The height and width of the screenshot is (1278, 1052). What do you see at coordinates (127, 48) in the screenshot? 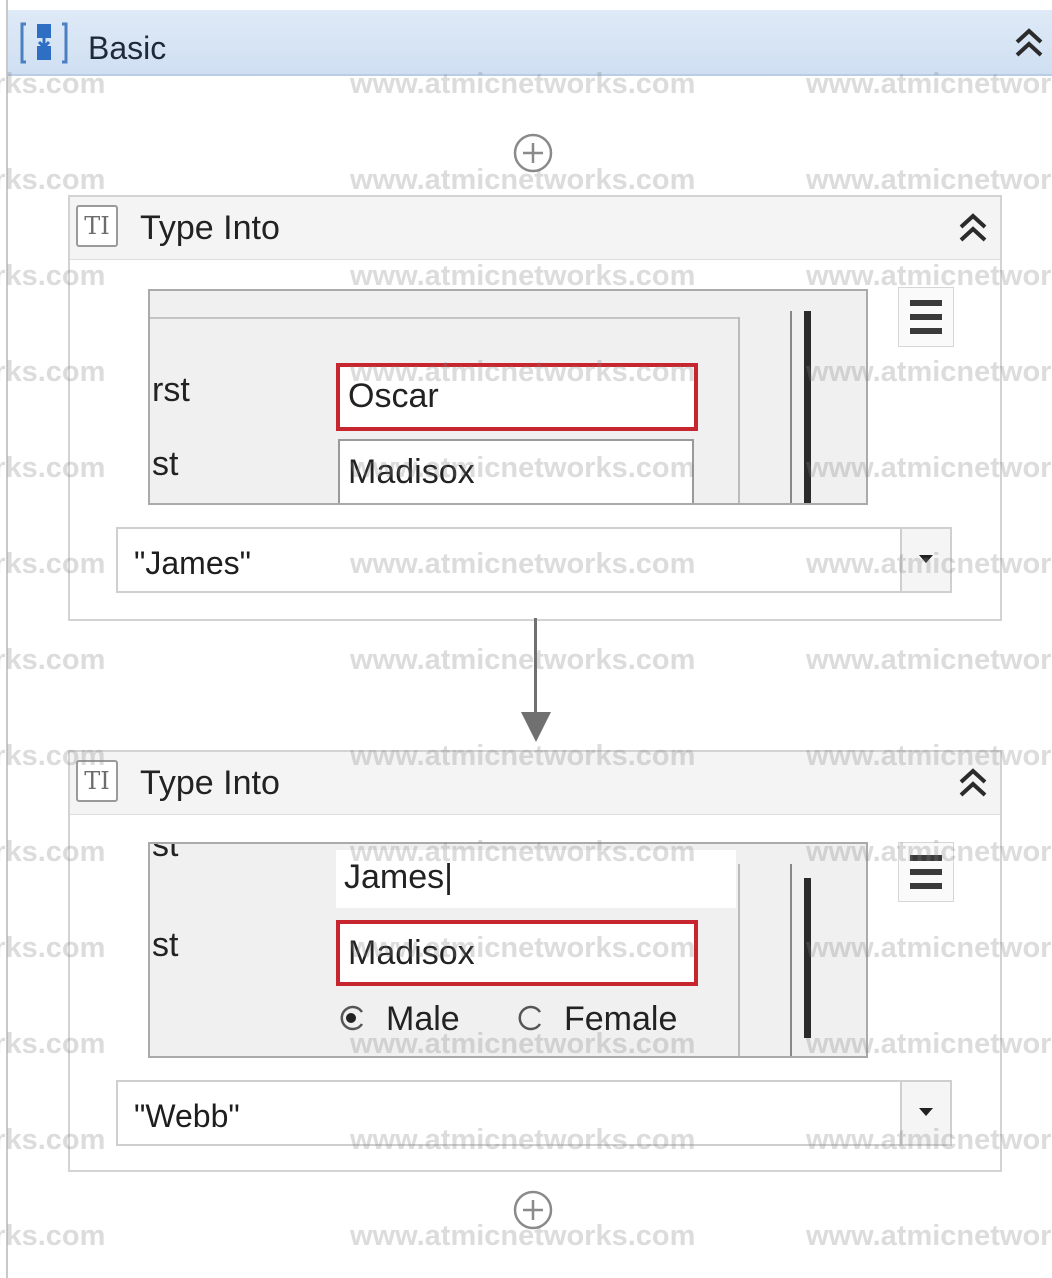
I see `sequence-title: Basic` at bounding box center [127, 48].